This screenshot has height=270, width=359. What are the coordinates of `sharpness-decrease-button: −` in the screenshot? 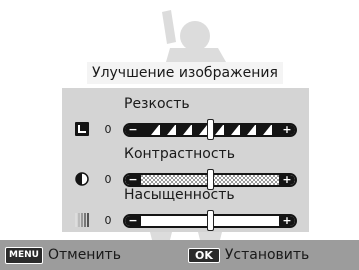 It's located at (133, 130).